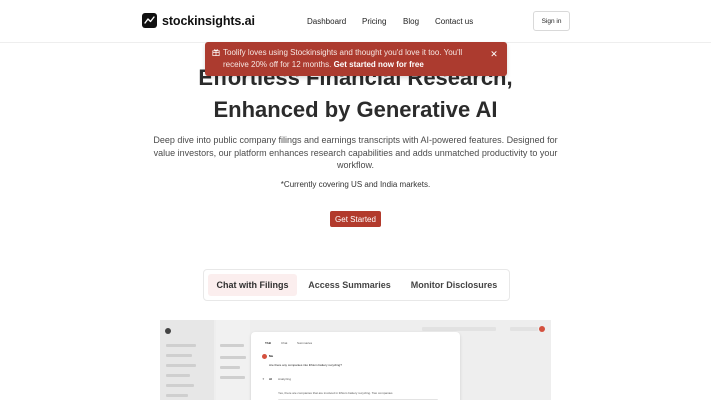 This screenshot has width=711, height=400. What do you see at coordinates (524, 329) in the screenshot?
I see `preview-account-bar` at bounding box center [524, 329].